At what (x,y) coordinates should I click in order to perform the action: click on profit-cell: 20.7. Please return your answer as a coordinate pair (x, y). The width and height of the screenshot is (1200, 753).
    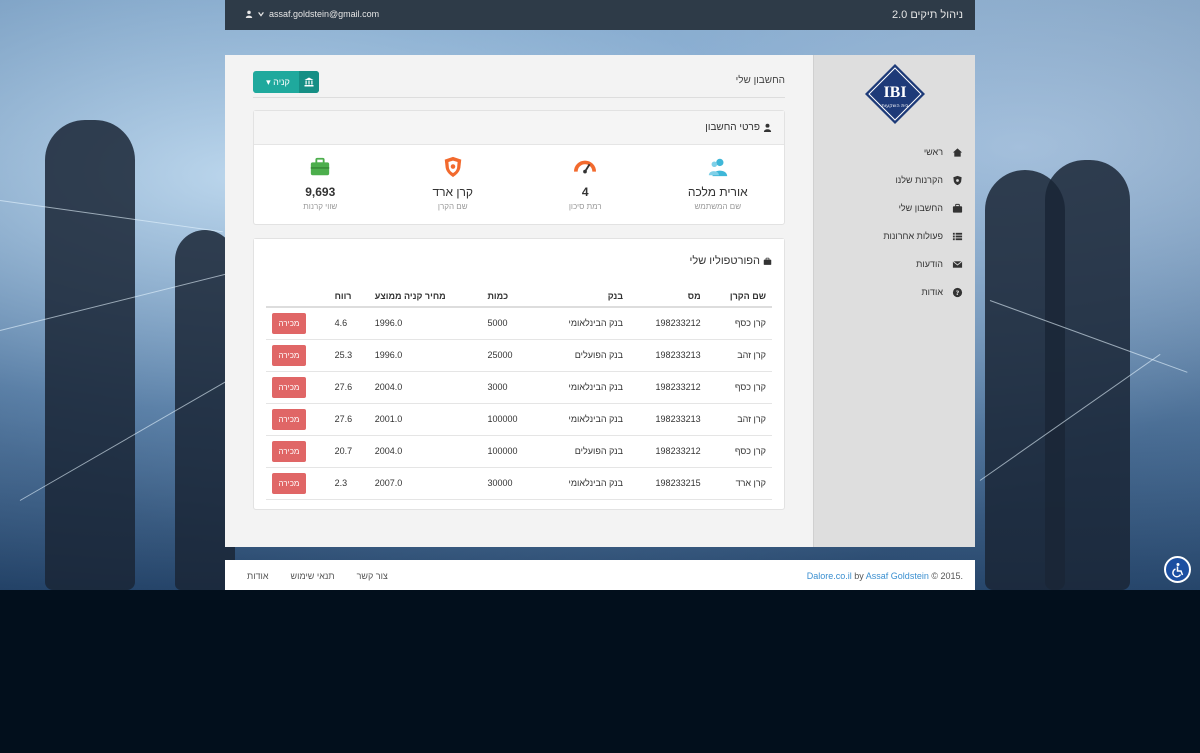
    Looking at the image, I should click on (348, 451).